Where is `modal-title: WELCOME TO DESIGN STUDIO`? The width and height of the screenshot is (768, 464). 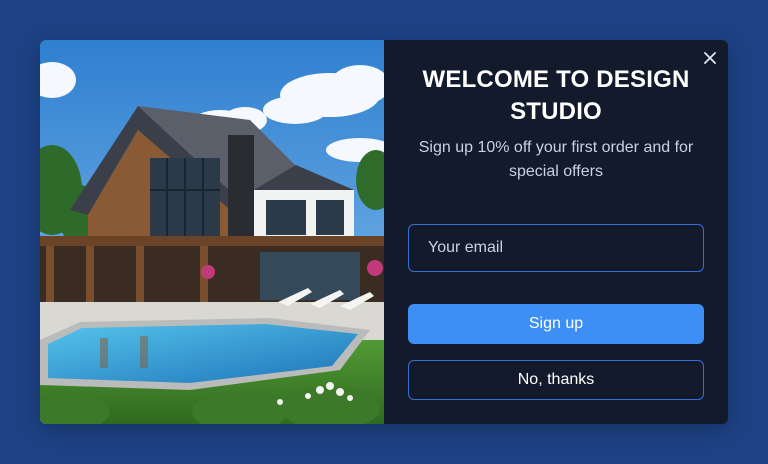 modal-title: WELCOME TO DESIGN STUDIO is located at coordinates (556, 95).